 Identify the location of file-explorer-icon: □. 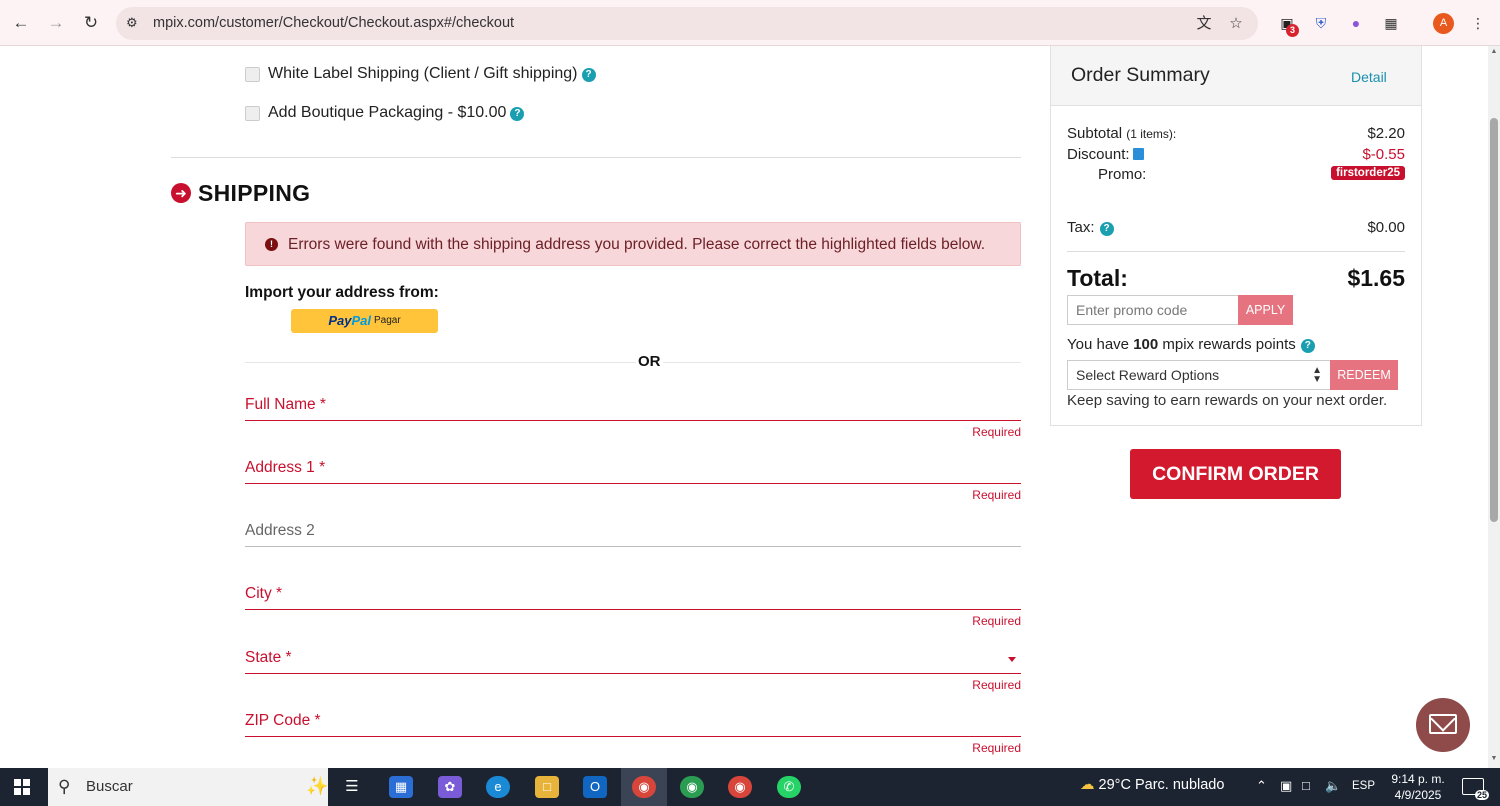
(547, 787).